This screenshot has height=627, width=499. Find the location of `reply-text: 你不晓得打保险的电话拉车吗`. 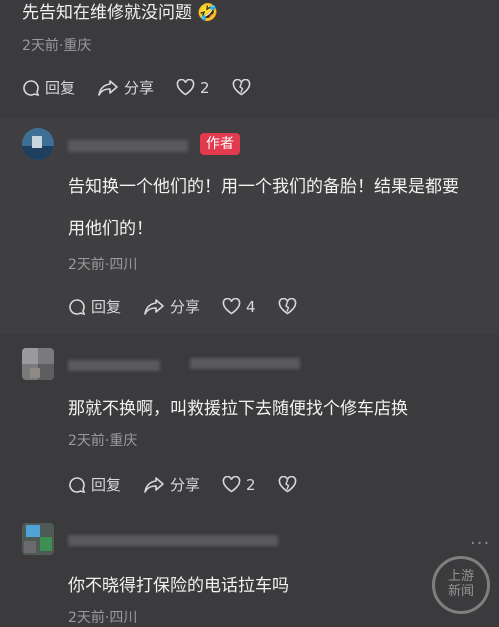

reply-text: 你不晓得打保险的电话拉车吗 is located at coordinates (178, 586).